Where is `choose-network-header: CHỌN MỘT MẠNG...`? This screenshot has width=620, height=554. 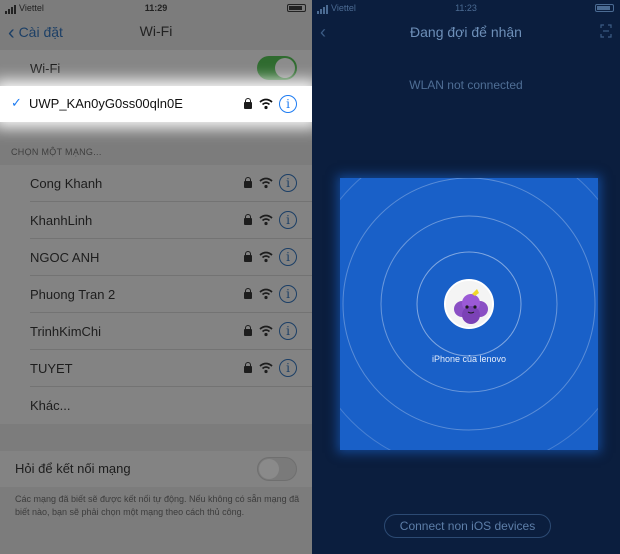 choose-network-header: CHỌN MỘT MẠNG... is located at coordinates (56, 152).